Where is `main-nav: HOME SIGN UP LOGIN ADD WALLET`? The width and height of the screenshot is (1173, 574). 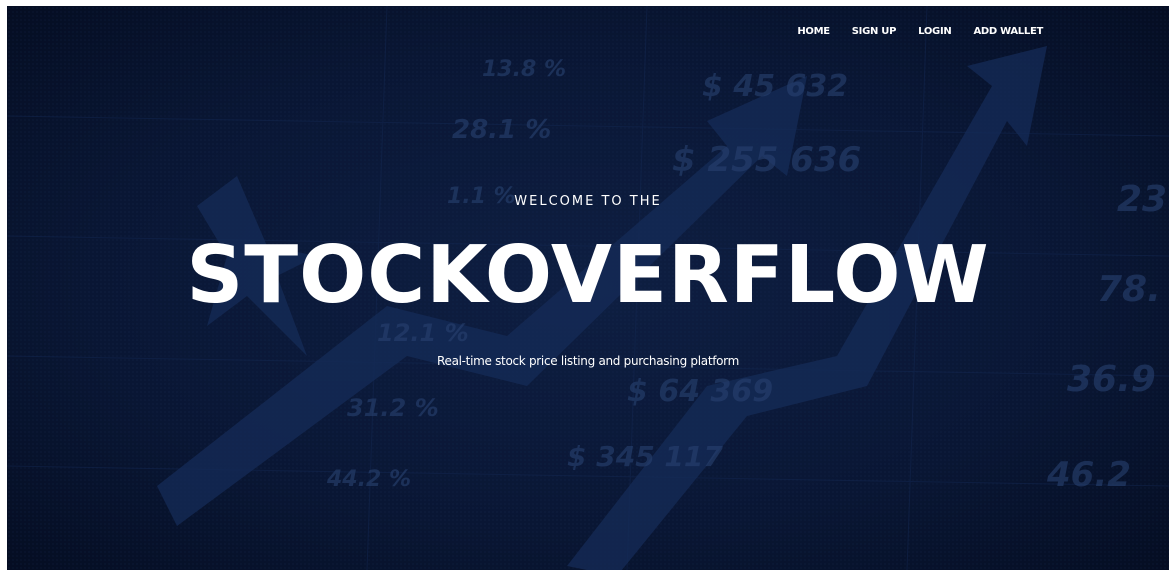
main-nav: HOME SIGN UP LOGIN ADD WALLET is located at coordinates (920, 31).